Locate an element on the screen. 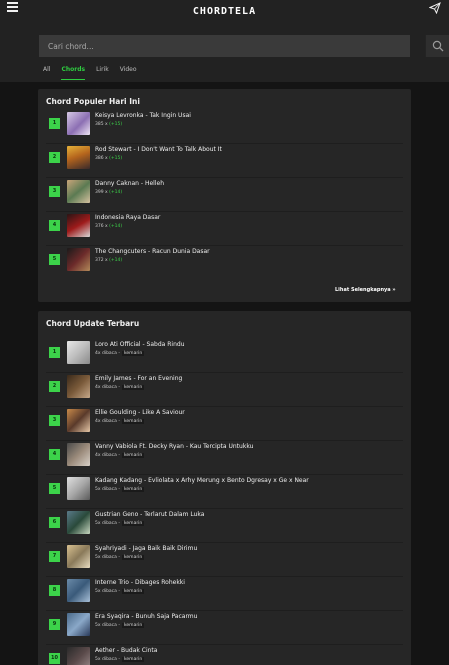 The width and height of the screenshot is (449, 665). list-item: 4 Indonesia Raya Dasar 376 x (+14) is located at coordinates (224, 229).